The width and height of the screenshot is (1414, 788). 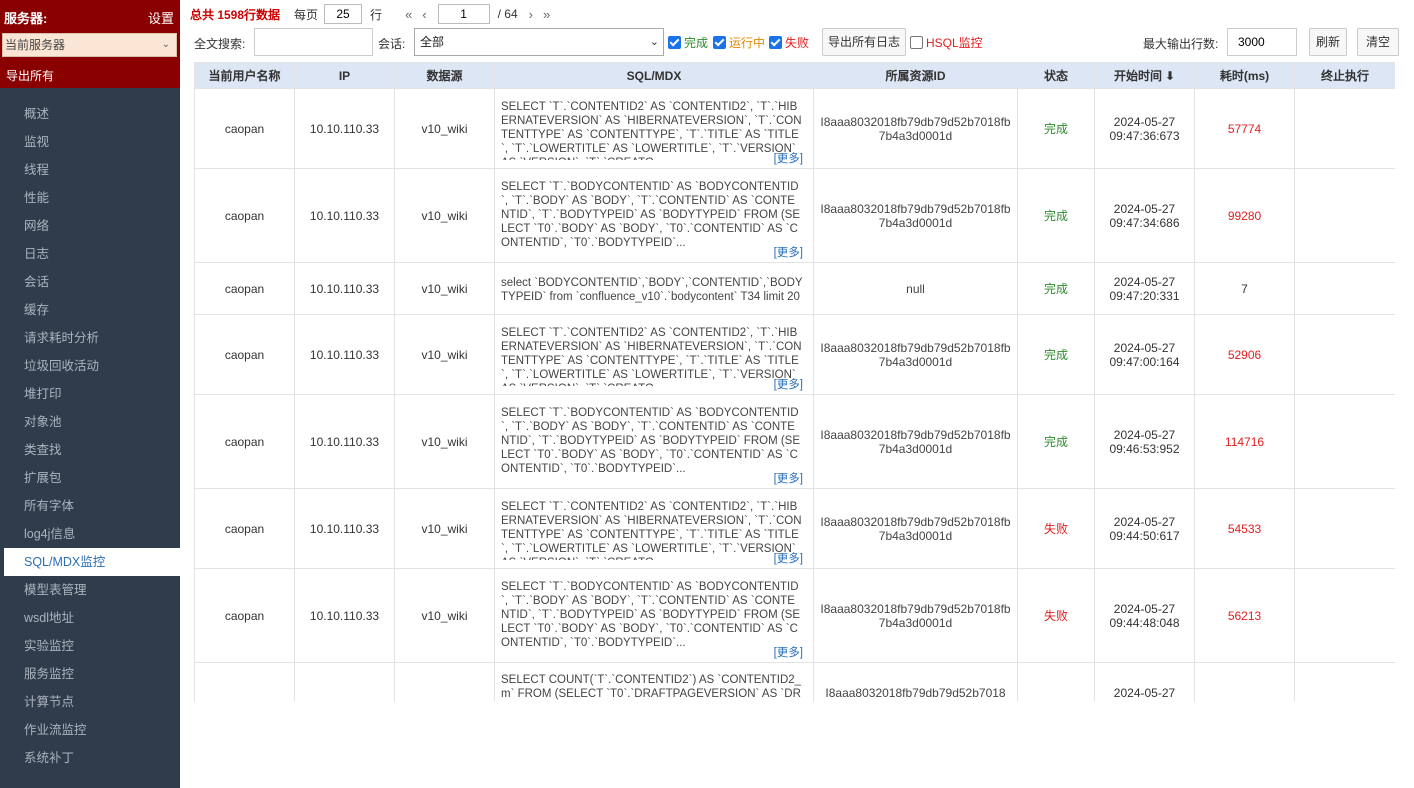 I want to click on cell-ip: 10.10.110.33, so click(x=344, y=288).